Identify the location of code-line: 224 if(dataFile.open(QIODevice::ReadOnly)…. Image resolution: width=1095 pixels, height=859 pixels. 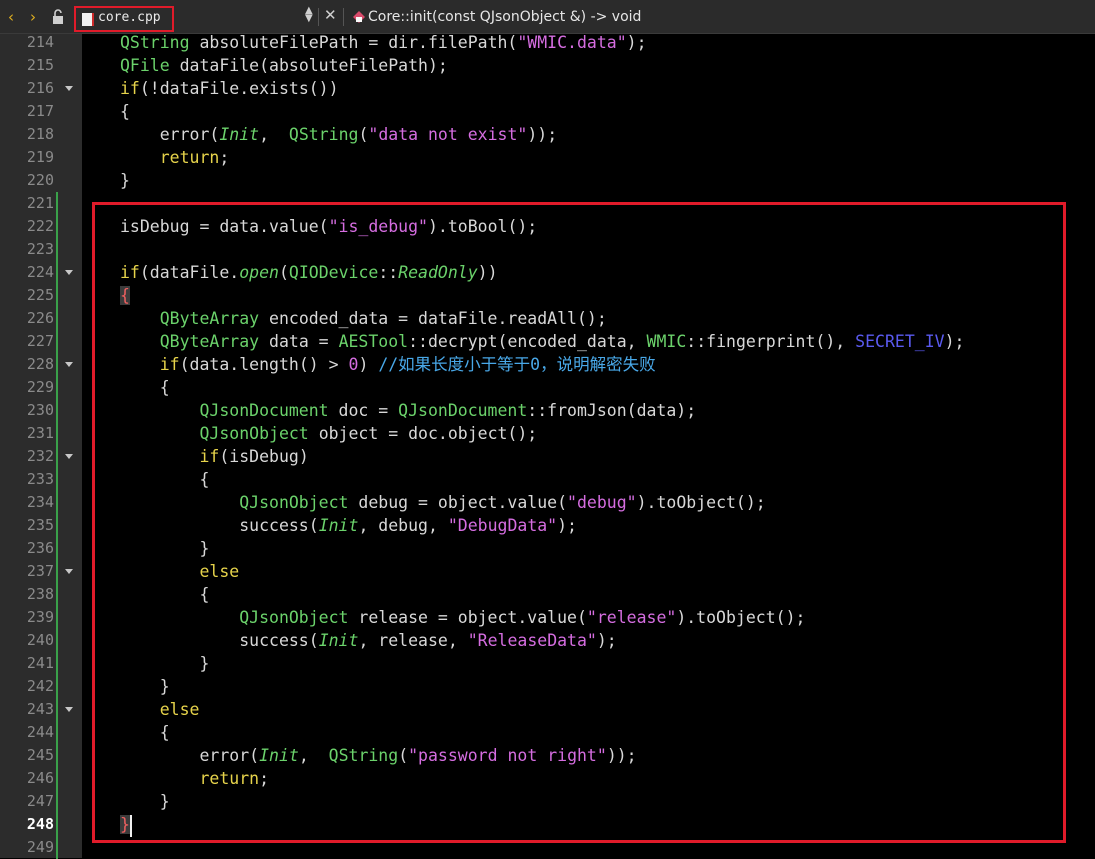
(547, 272).